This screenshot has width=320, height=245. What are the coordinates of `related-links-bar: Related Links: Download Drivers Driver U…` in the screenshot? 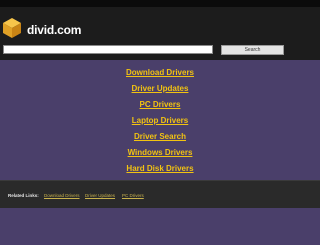 It's located at (160, 194).